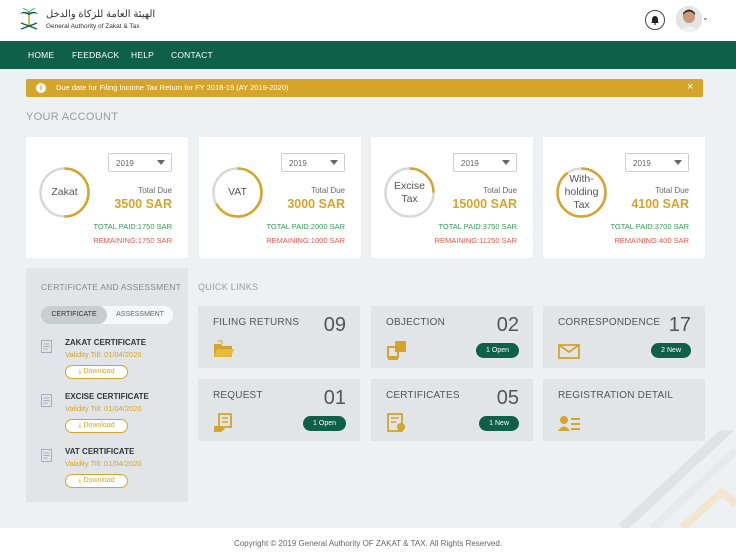 The image size is (736, 558). Describe the element at coordinates (107, 396) in the screenshot. I see `certificate-name: EXCISE CERTIFICATE` at that location.